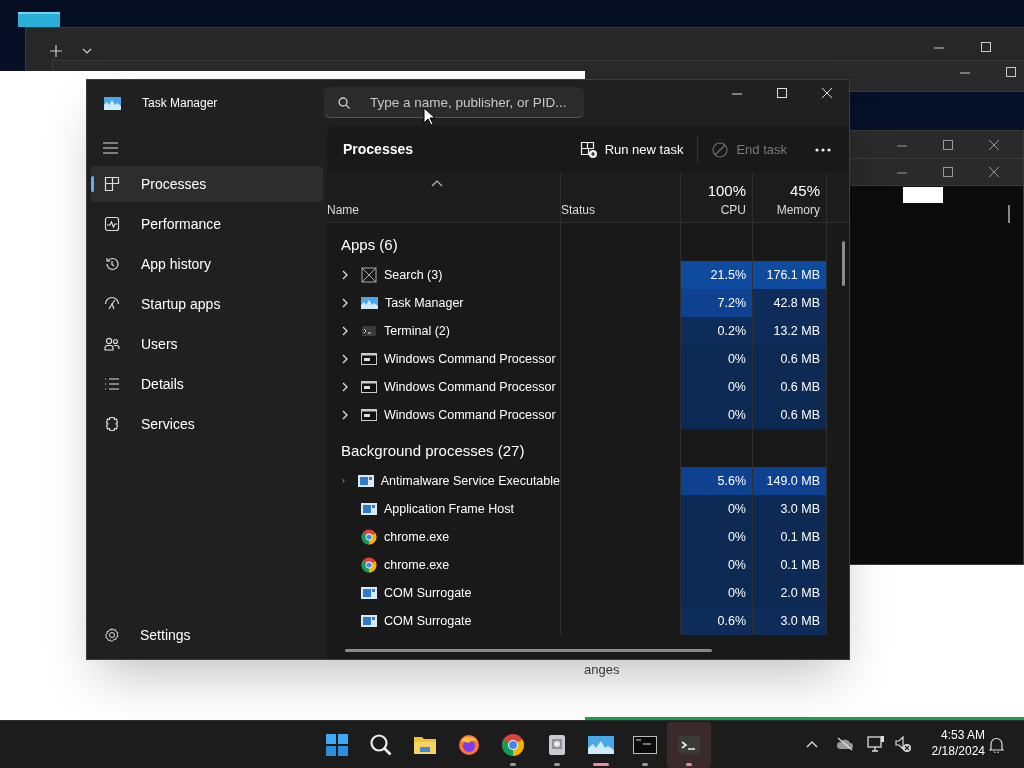 Image resolution: width=1024 pixels, height=768 pixels. I want to click on nav-item: Users, so click(207, 344).